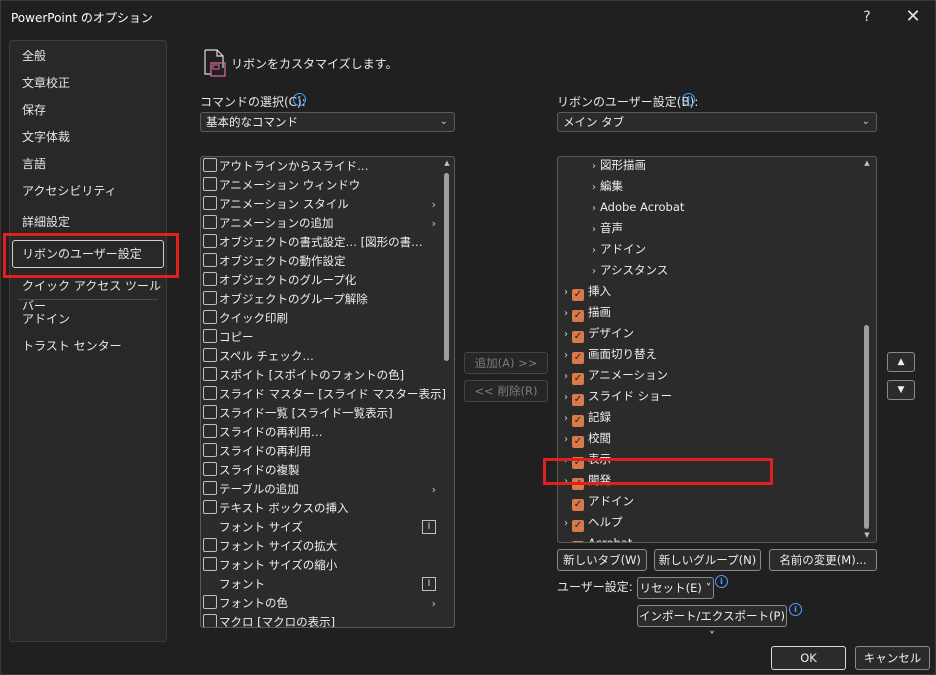  I want to click on ribbon-tree-item: › アドイン, so click(617, 249).